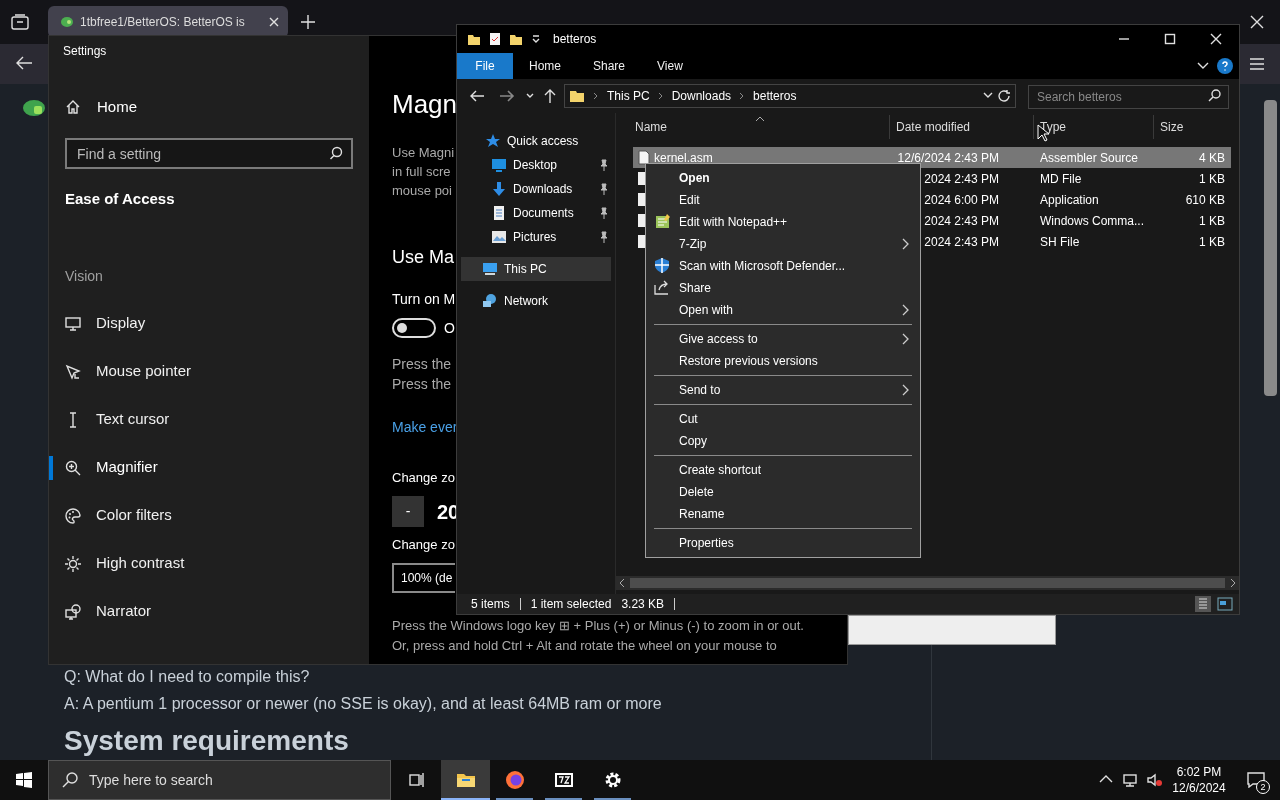 The width and height of the screenshot is (1280, 800). Describe the element at coordinates (536, 269) in the screenshot. I see `nav-item: This PC` at that location.